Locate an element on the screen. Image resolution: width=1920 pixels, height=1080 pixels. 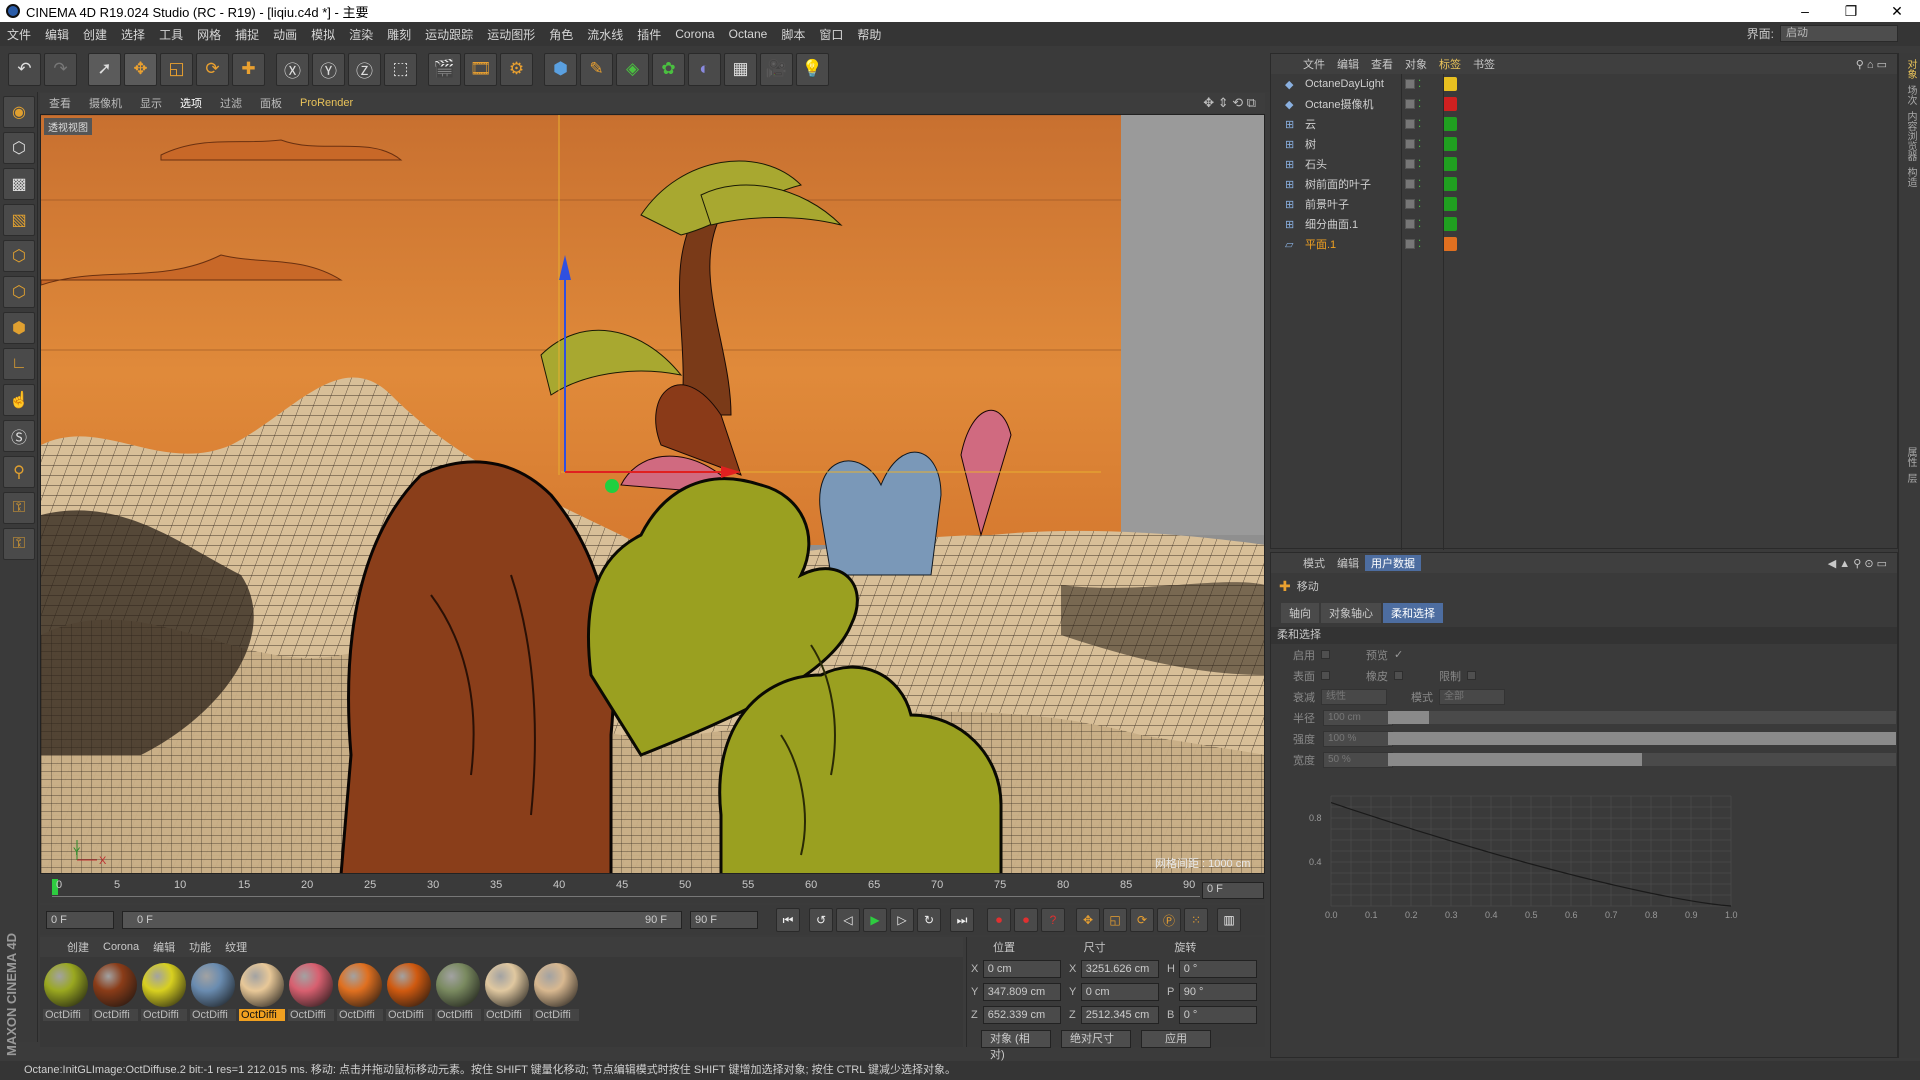
subtab-object-axis: 对象轴心 is located at coordinates (1351, 613).